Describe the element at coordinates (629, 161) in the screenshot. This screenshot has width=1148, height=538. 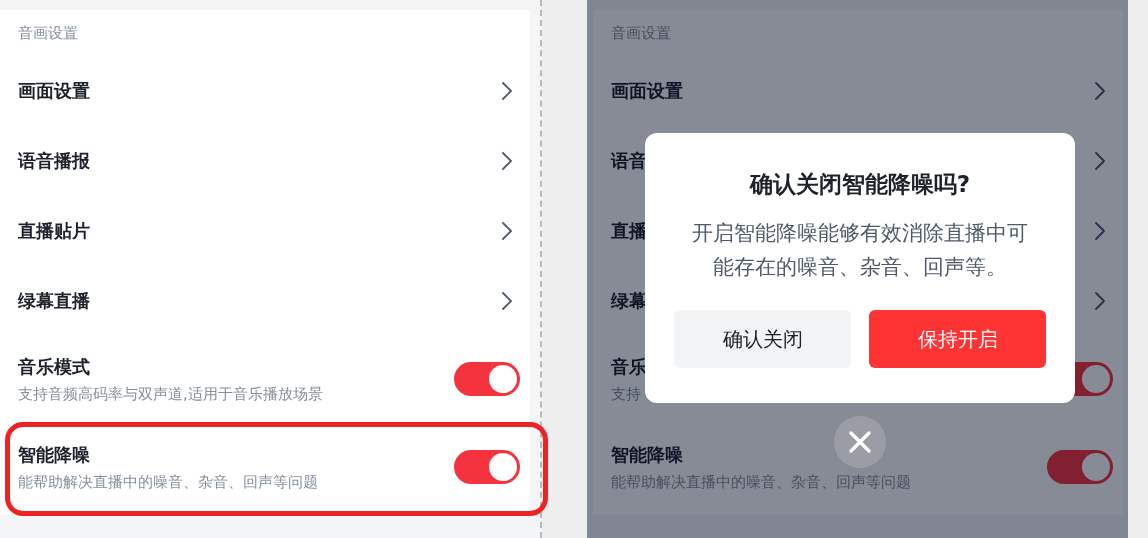
I see `item-title: 语音` at that location.